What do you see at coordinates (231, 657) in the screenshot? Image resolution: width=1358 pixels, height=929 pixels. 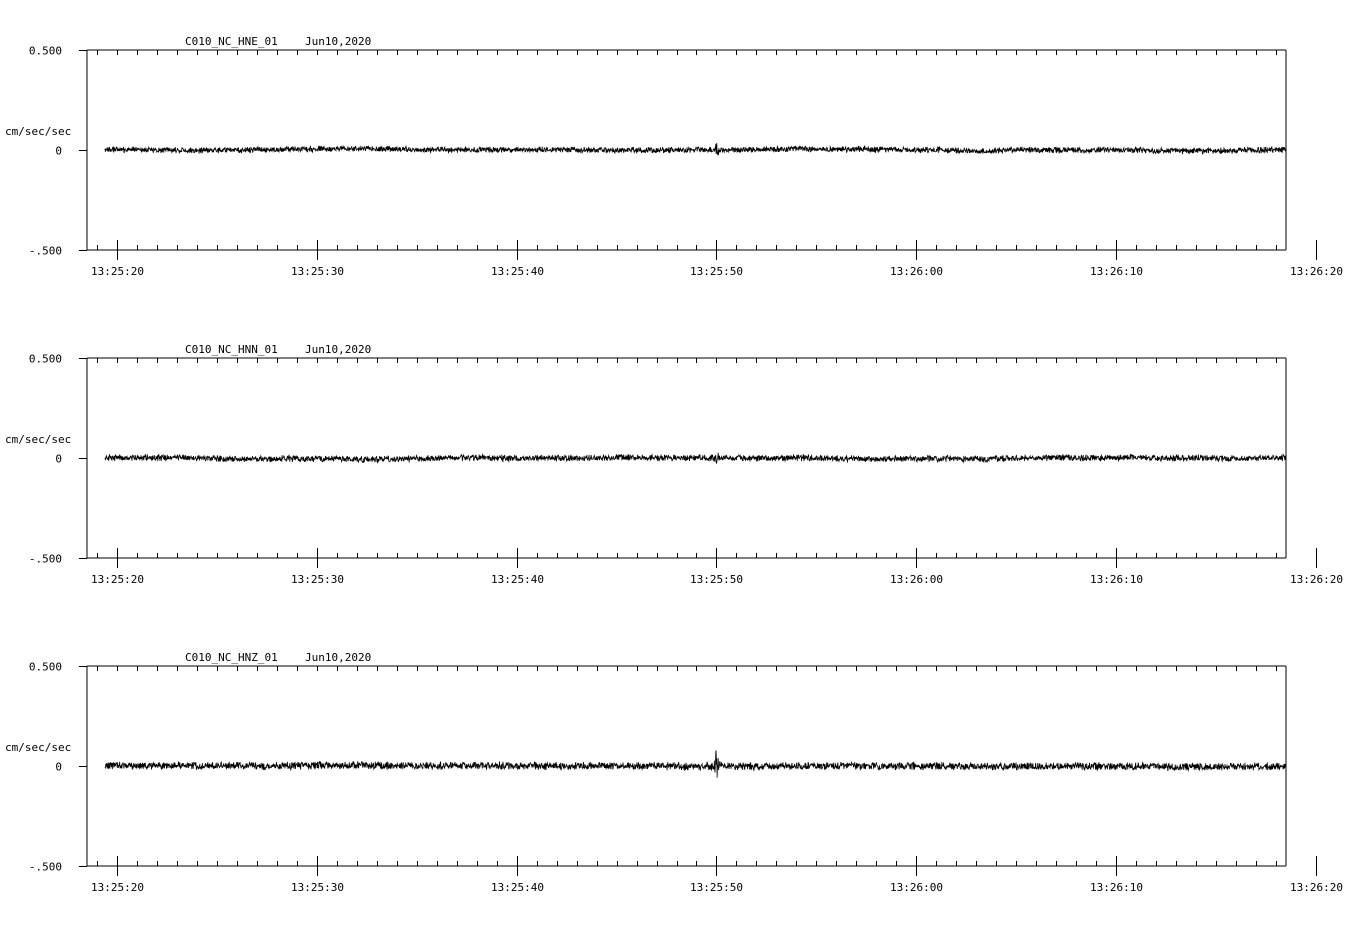 I see `channel-name: C010_NC_HNZ_01` at bounding box center [231, 657].